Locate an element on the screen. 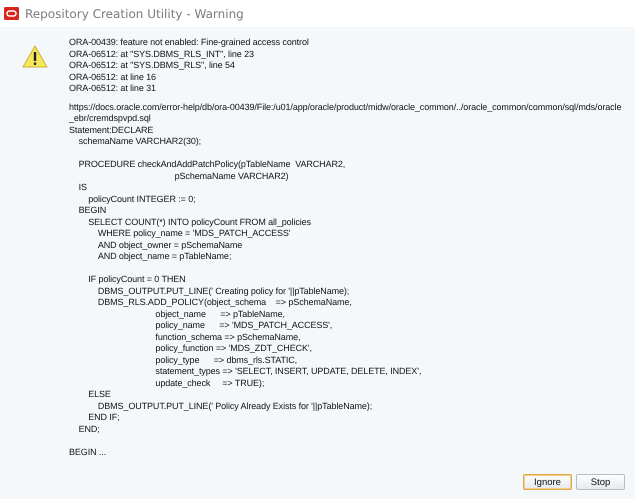  detail-line: DBMS_RLS.ADD_POLICY(object_schema => pSchemaName, is located at coordinates (224, 302).